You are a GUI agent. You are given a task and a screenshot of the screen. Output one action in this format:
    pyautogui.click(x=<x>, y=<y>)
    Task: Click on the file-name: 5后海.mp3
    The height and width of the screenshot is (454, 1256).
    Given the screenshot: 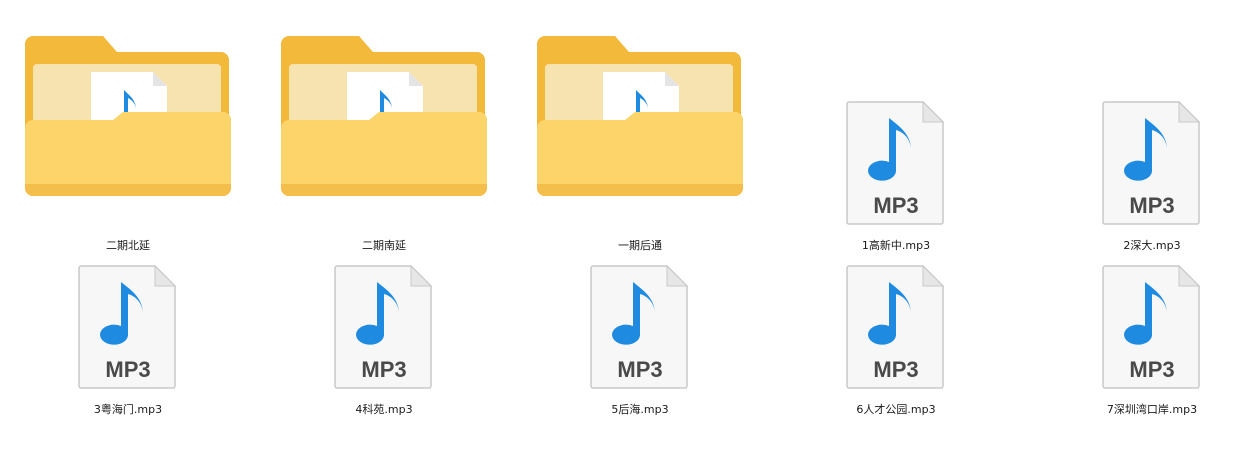 What is the action you would take?
    pyautogui.click(x=640, y=409)
    